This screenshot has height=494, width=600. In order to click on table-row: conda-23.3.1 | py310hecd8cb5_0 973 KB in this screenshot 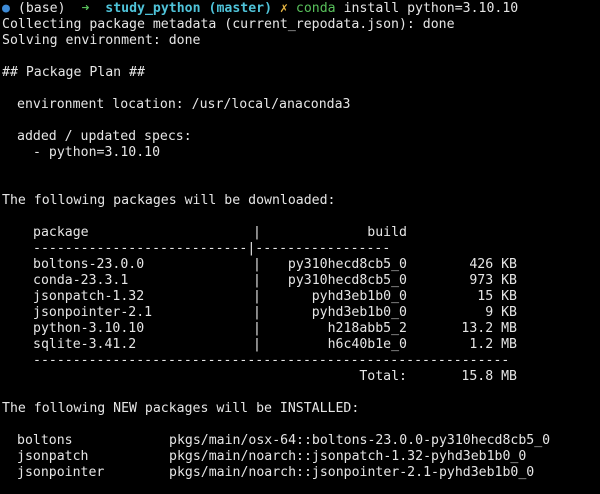, I will do `click(301, 281)`.